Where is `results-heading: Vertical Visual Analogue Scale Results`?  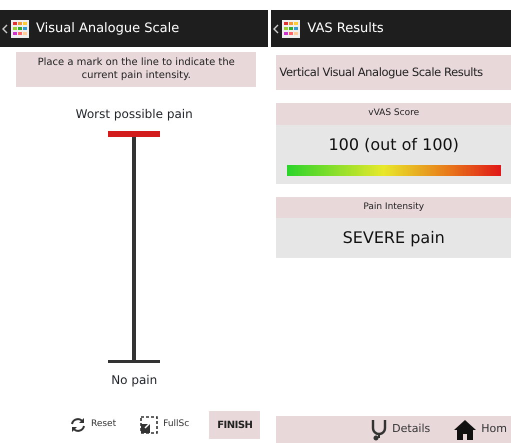 results-heading: Vertical Visual Analogue Scale Results is located at coordinates (393, 72).